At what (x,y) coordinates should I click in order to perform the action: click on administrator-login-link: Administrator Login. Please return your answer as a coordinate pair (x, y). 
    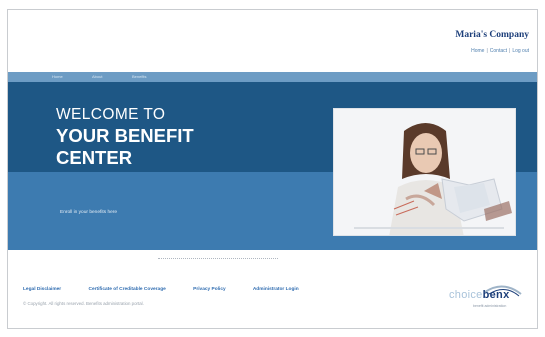
    Looking at the image, I should click on (276, 289).